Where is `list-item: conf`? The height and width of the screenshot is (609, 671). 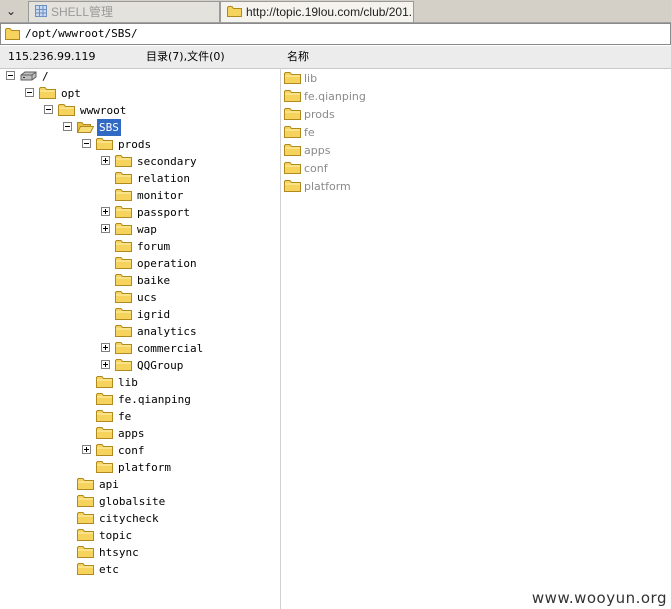
list-item: conf is located at coordinates (474, 169).